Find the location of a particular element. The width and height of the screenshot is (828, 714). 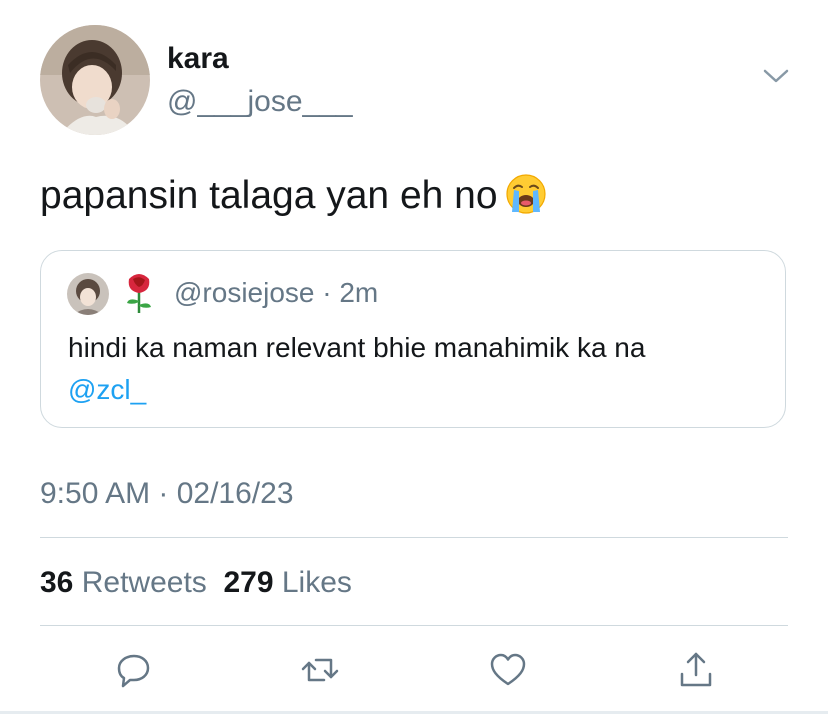

tweet-timestamp: 9:50 AM · 02/16/23 is located at coordinates (167, 494).